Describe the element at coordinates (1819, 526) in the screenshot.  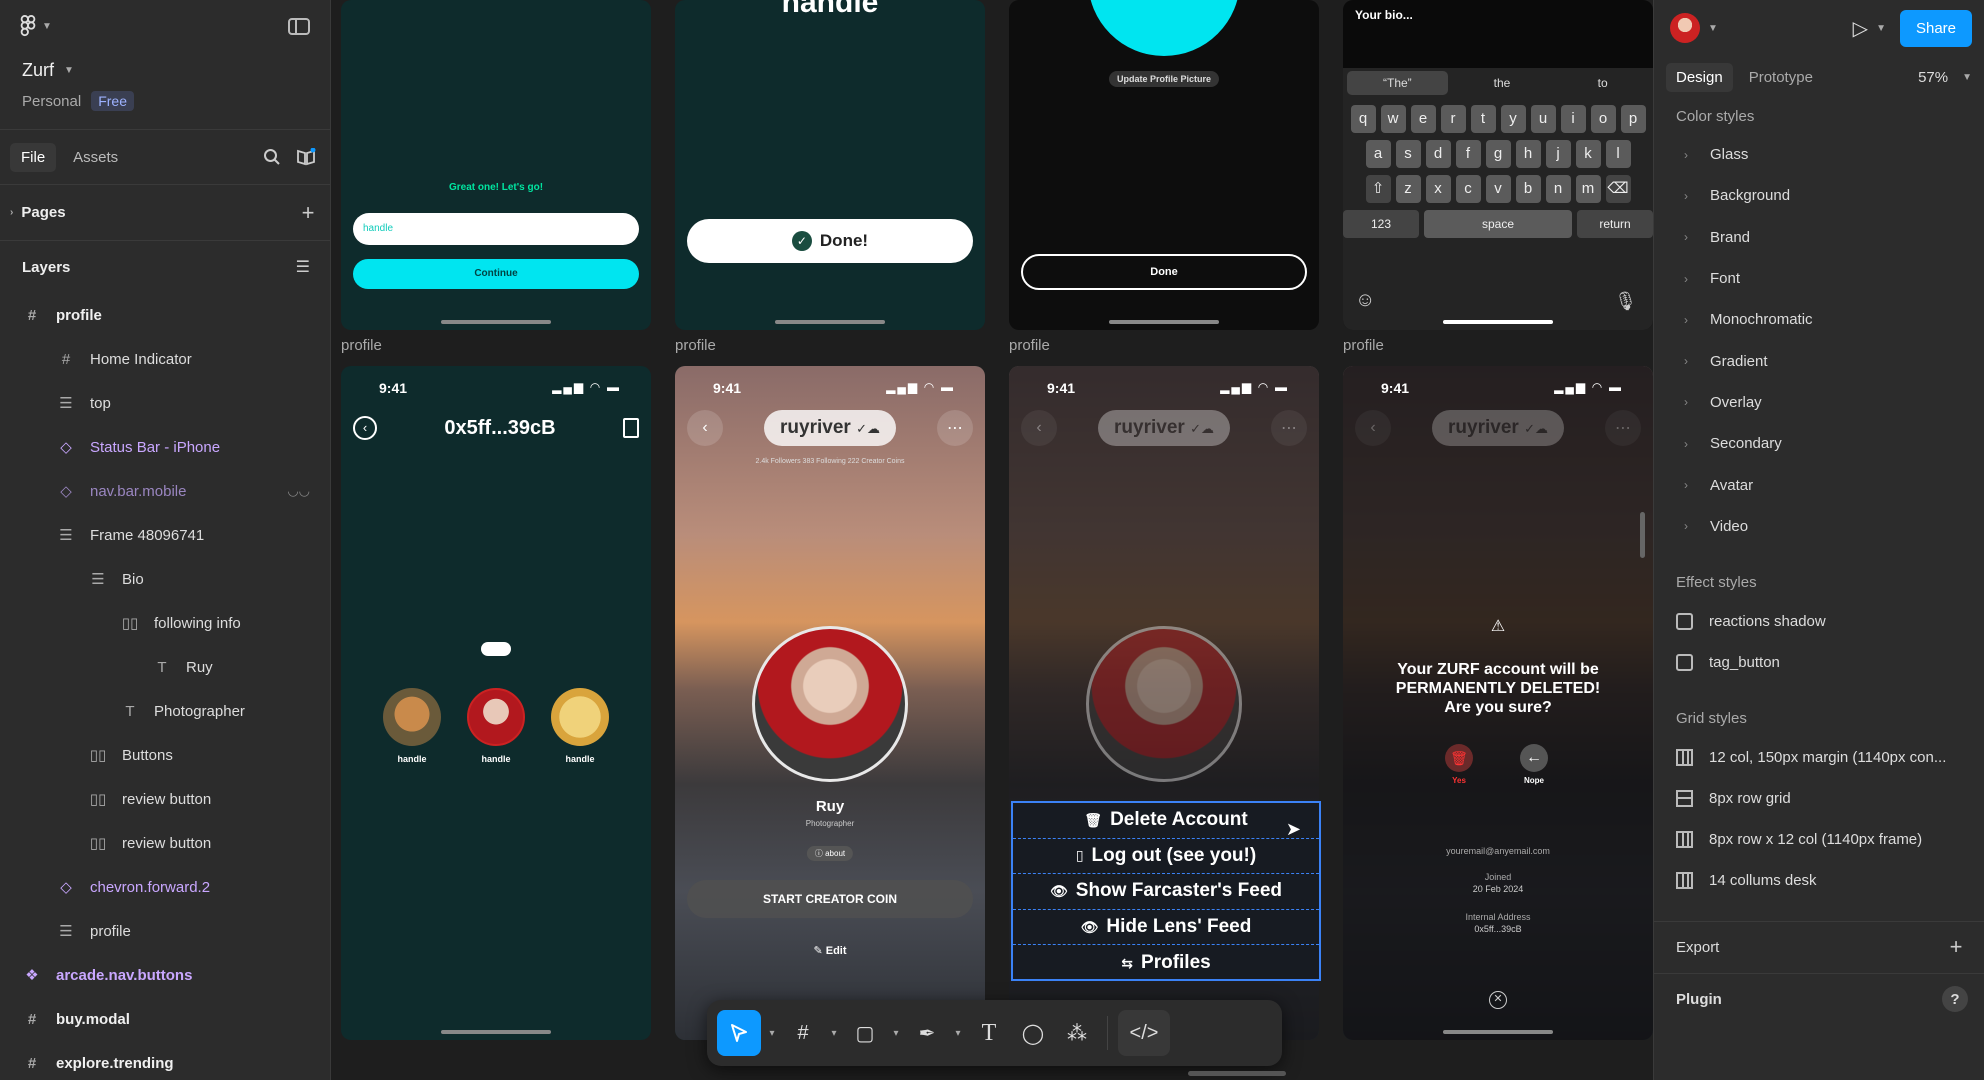
I see `color-style-item: › Video` at that location.